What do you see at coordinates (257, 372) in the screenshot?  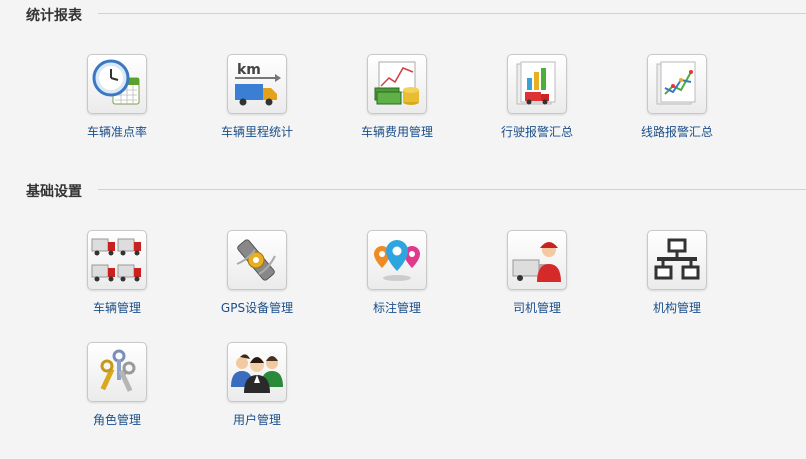 I see `users-icon` at bounding box center [257, 372].